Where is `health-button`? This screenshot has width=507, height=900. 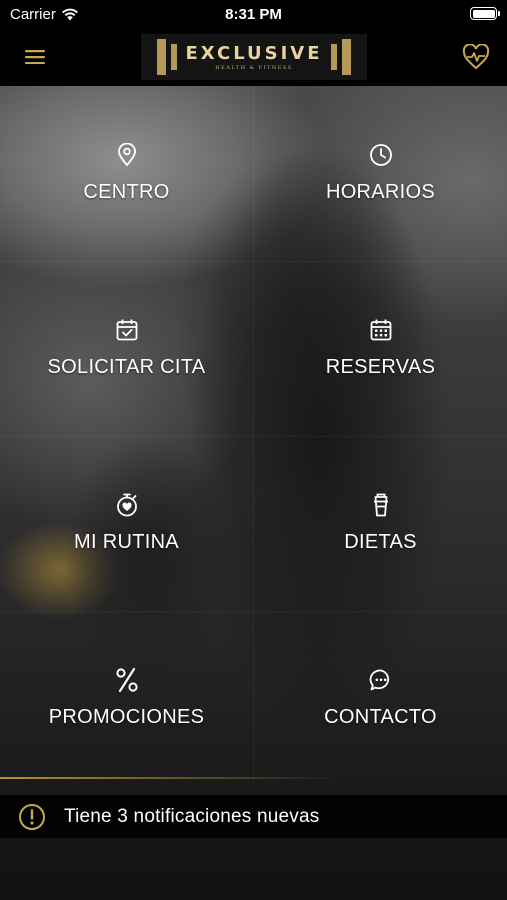 health-button is located at coordinates (476, 57).